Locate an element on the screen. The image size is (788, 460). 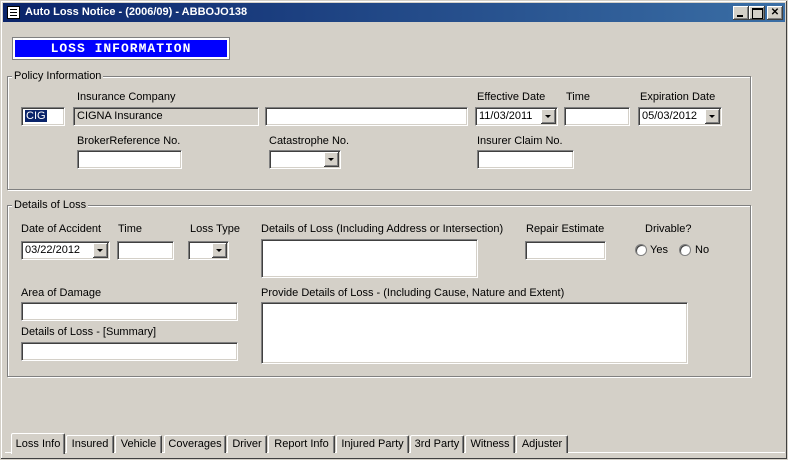
area-of-damage-label: Area of Damage is located at coordinates (61, 293).